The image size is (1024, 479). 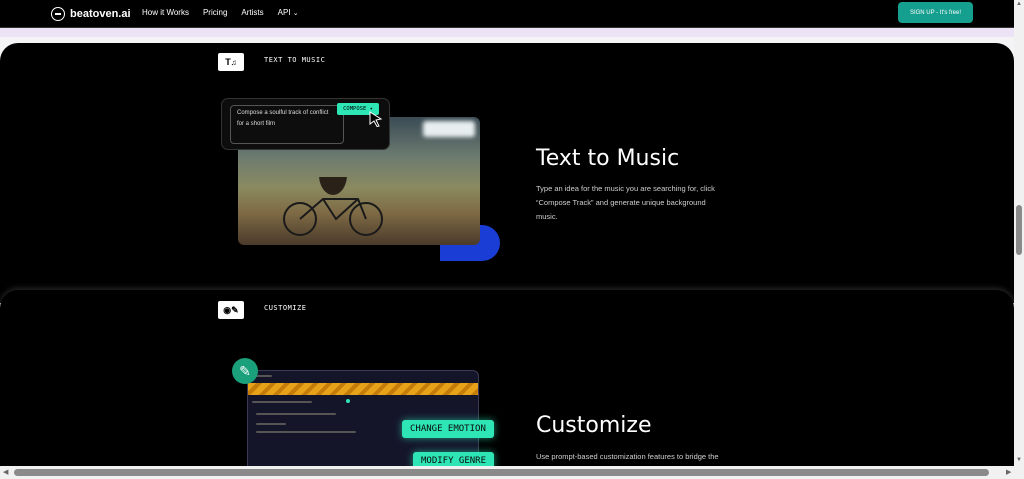 I want to click on cursor-icon, so click(x=376, y=119).